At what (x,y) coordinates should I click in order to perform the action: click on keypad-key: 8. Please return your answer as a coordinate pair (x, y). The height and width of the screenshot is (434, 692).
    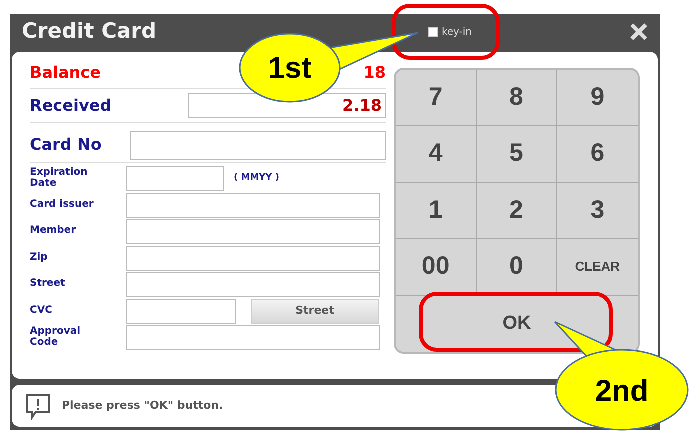
    Looking at the image, I should click on (517, 98).